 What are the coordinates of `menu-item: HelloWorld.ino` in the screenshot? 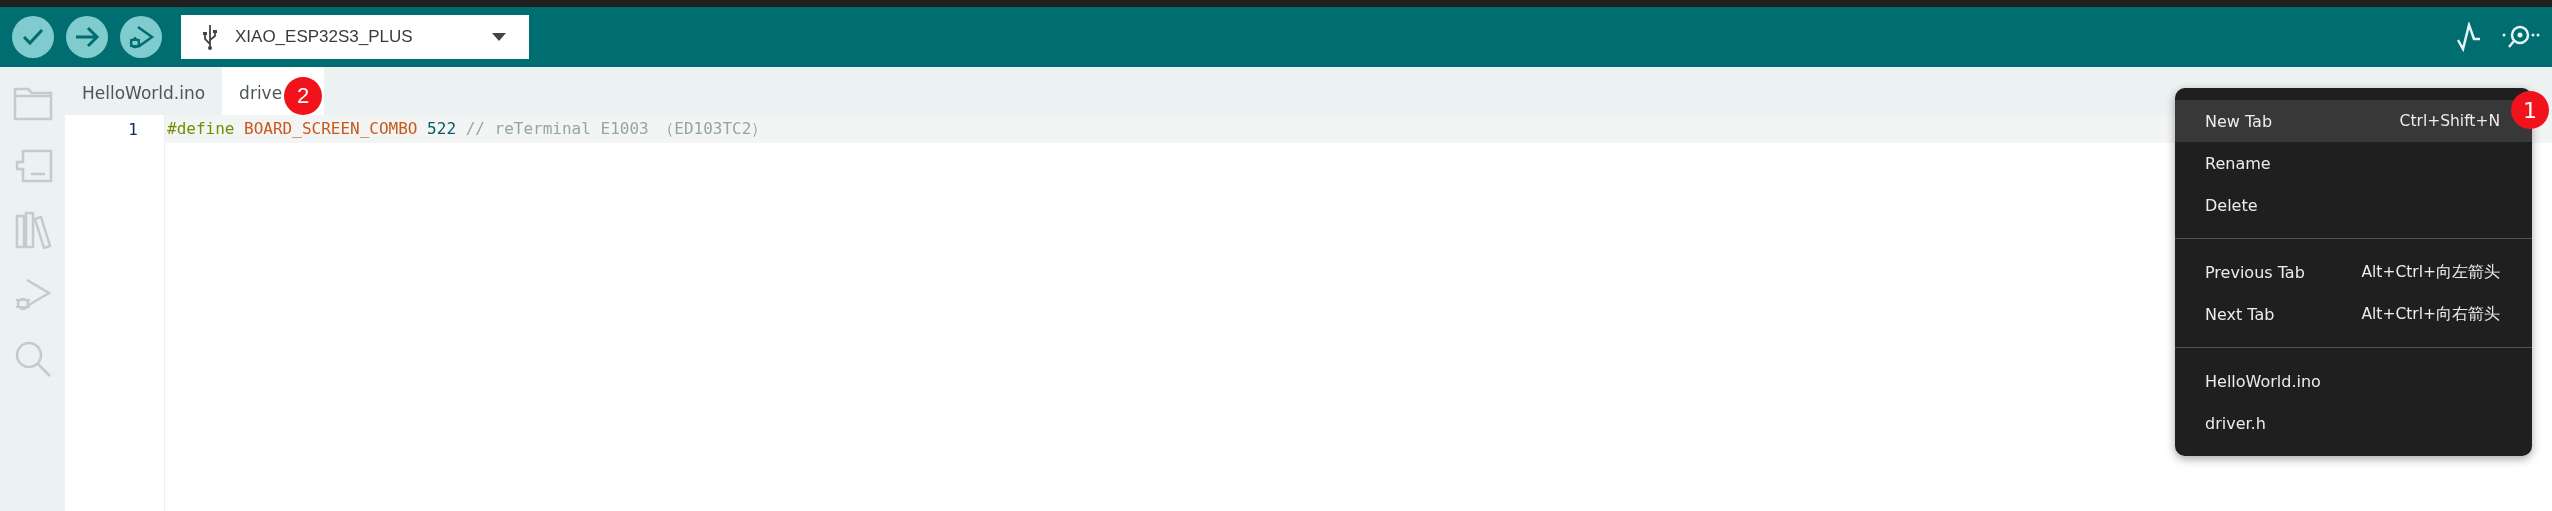 It's located at (2353, 381).